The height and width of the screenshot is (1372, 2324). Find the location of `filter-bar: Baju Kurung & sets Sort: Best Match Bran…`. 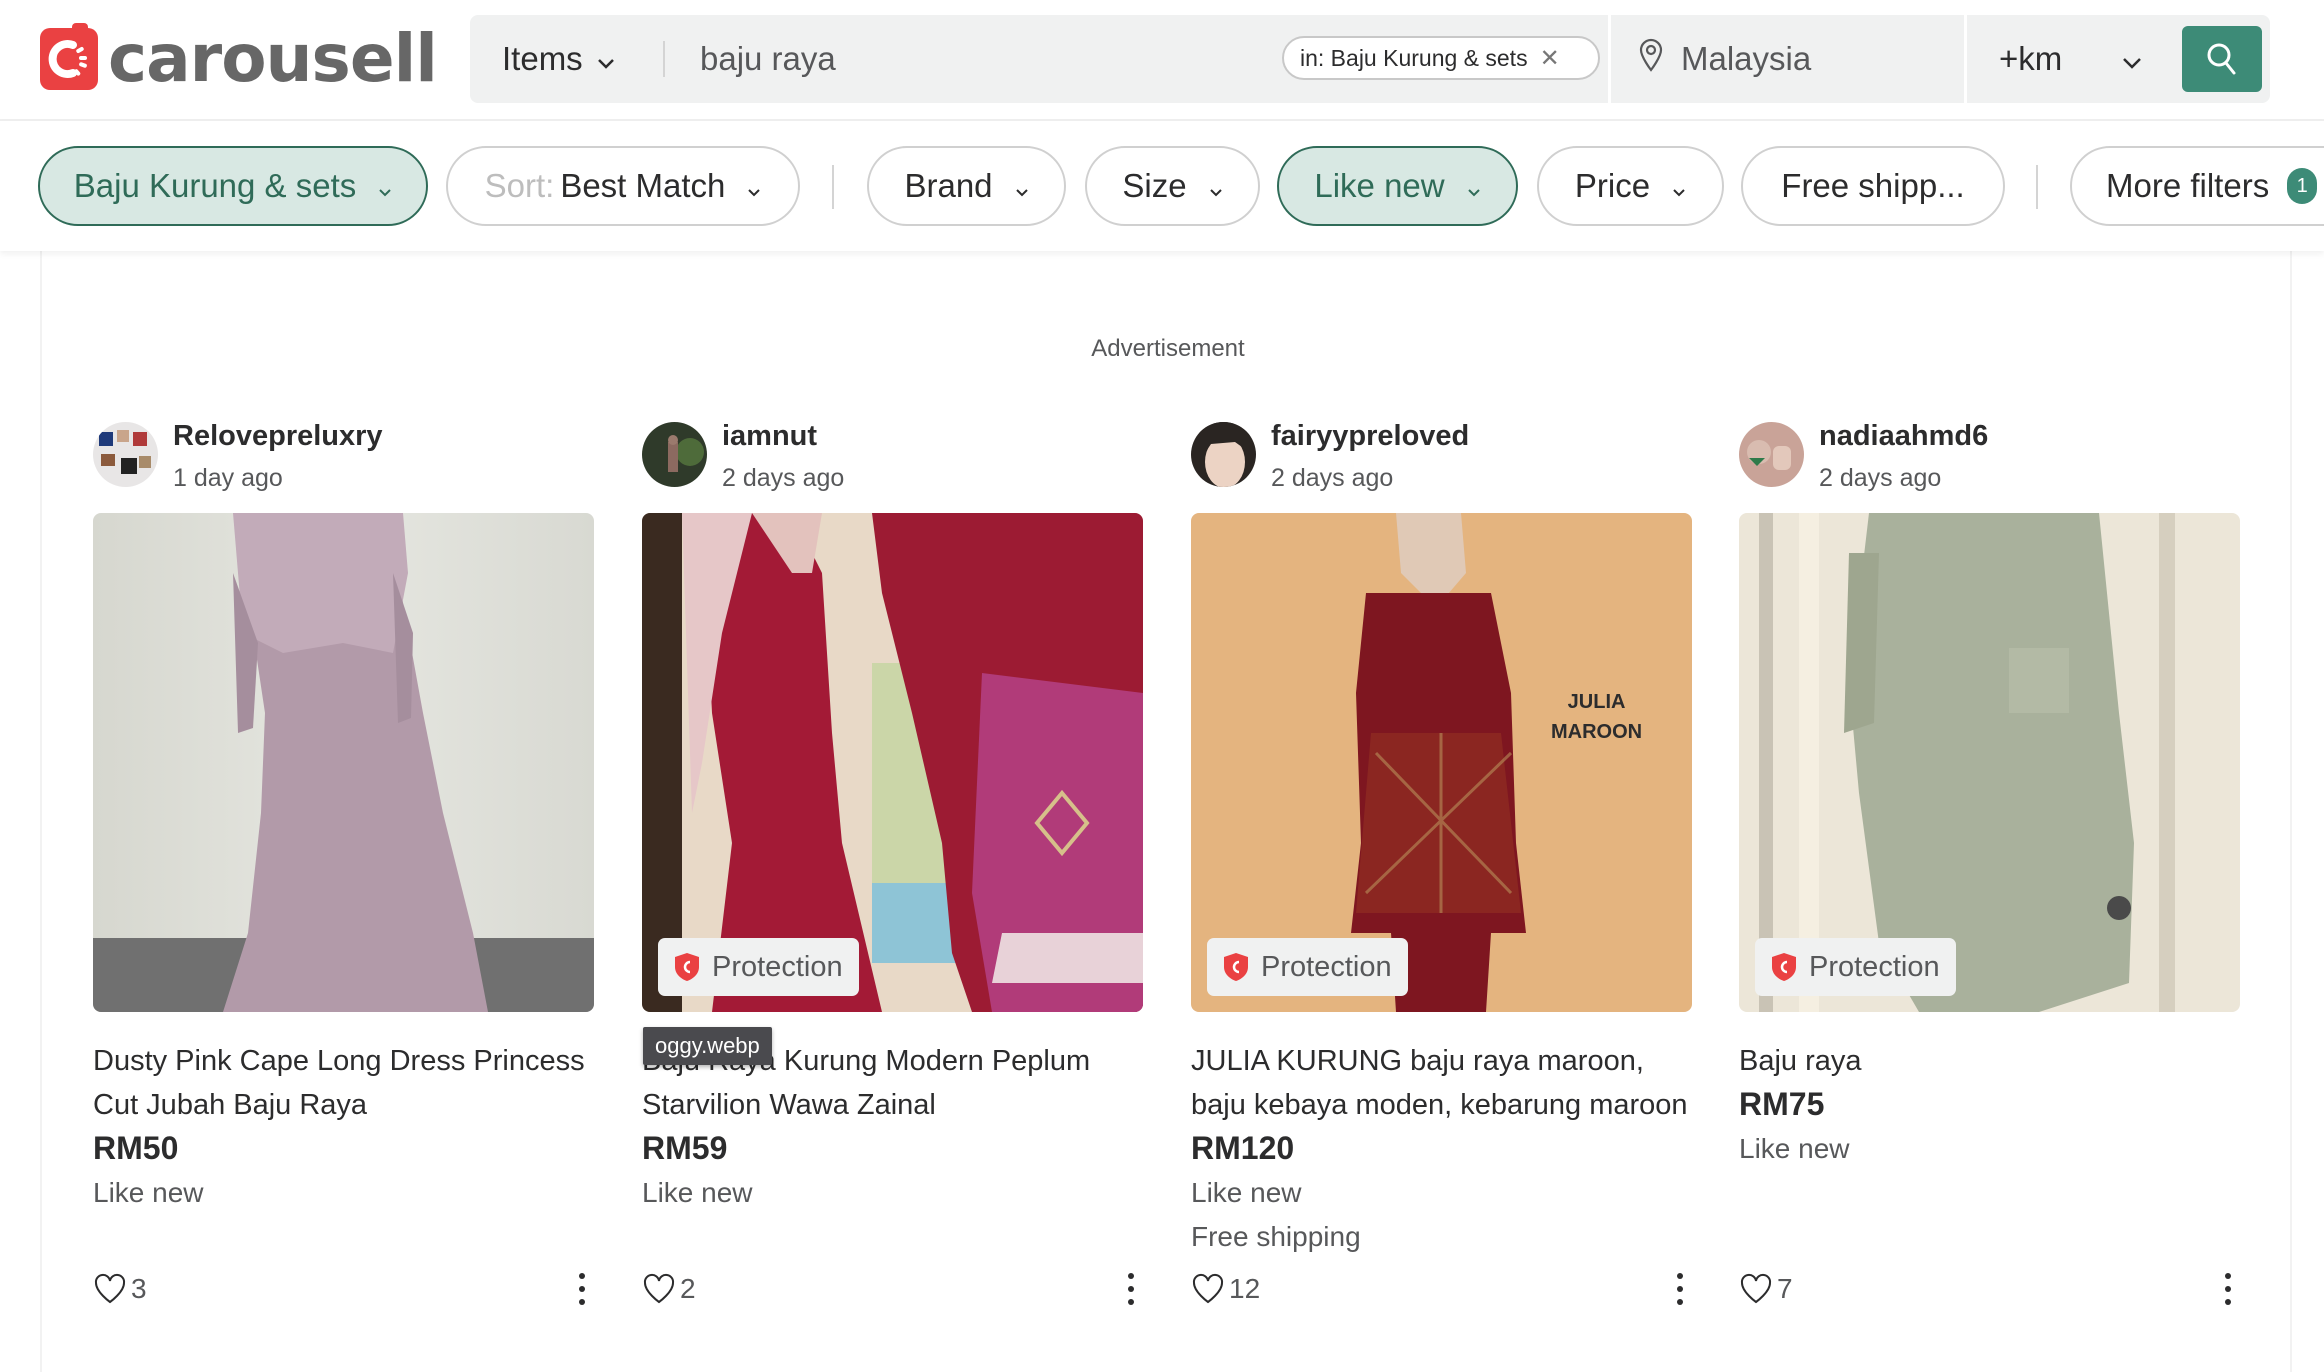

filter-bar: Baju Kurung & sets Sort: Best Match Bran… is located at coordinates (1162, 186).